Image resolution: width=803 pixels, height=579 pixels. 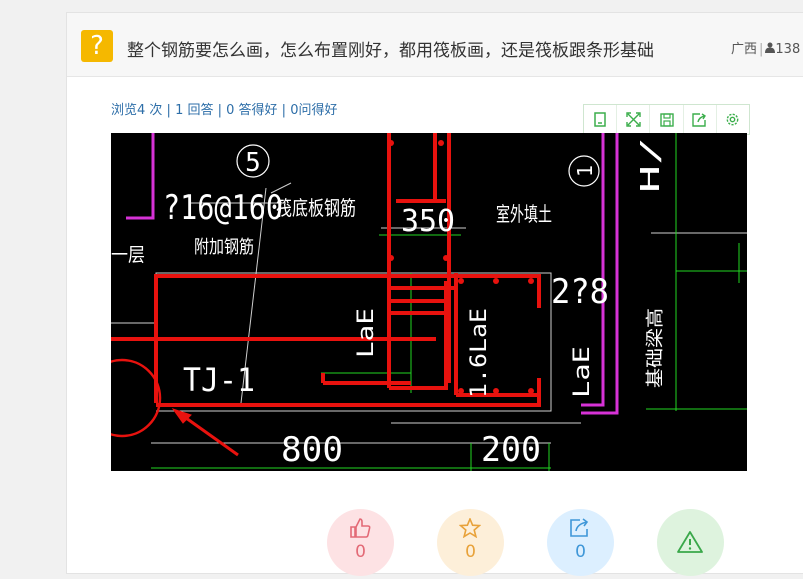 I want to click on like-count: 0, so click(x=360, y=552).